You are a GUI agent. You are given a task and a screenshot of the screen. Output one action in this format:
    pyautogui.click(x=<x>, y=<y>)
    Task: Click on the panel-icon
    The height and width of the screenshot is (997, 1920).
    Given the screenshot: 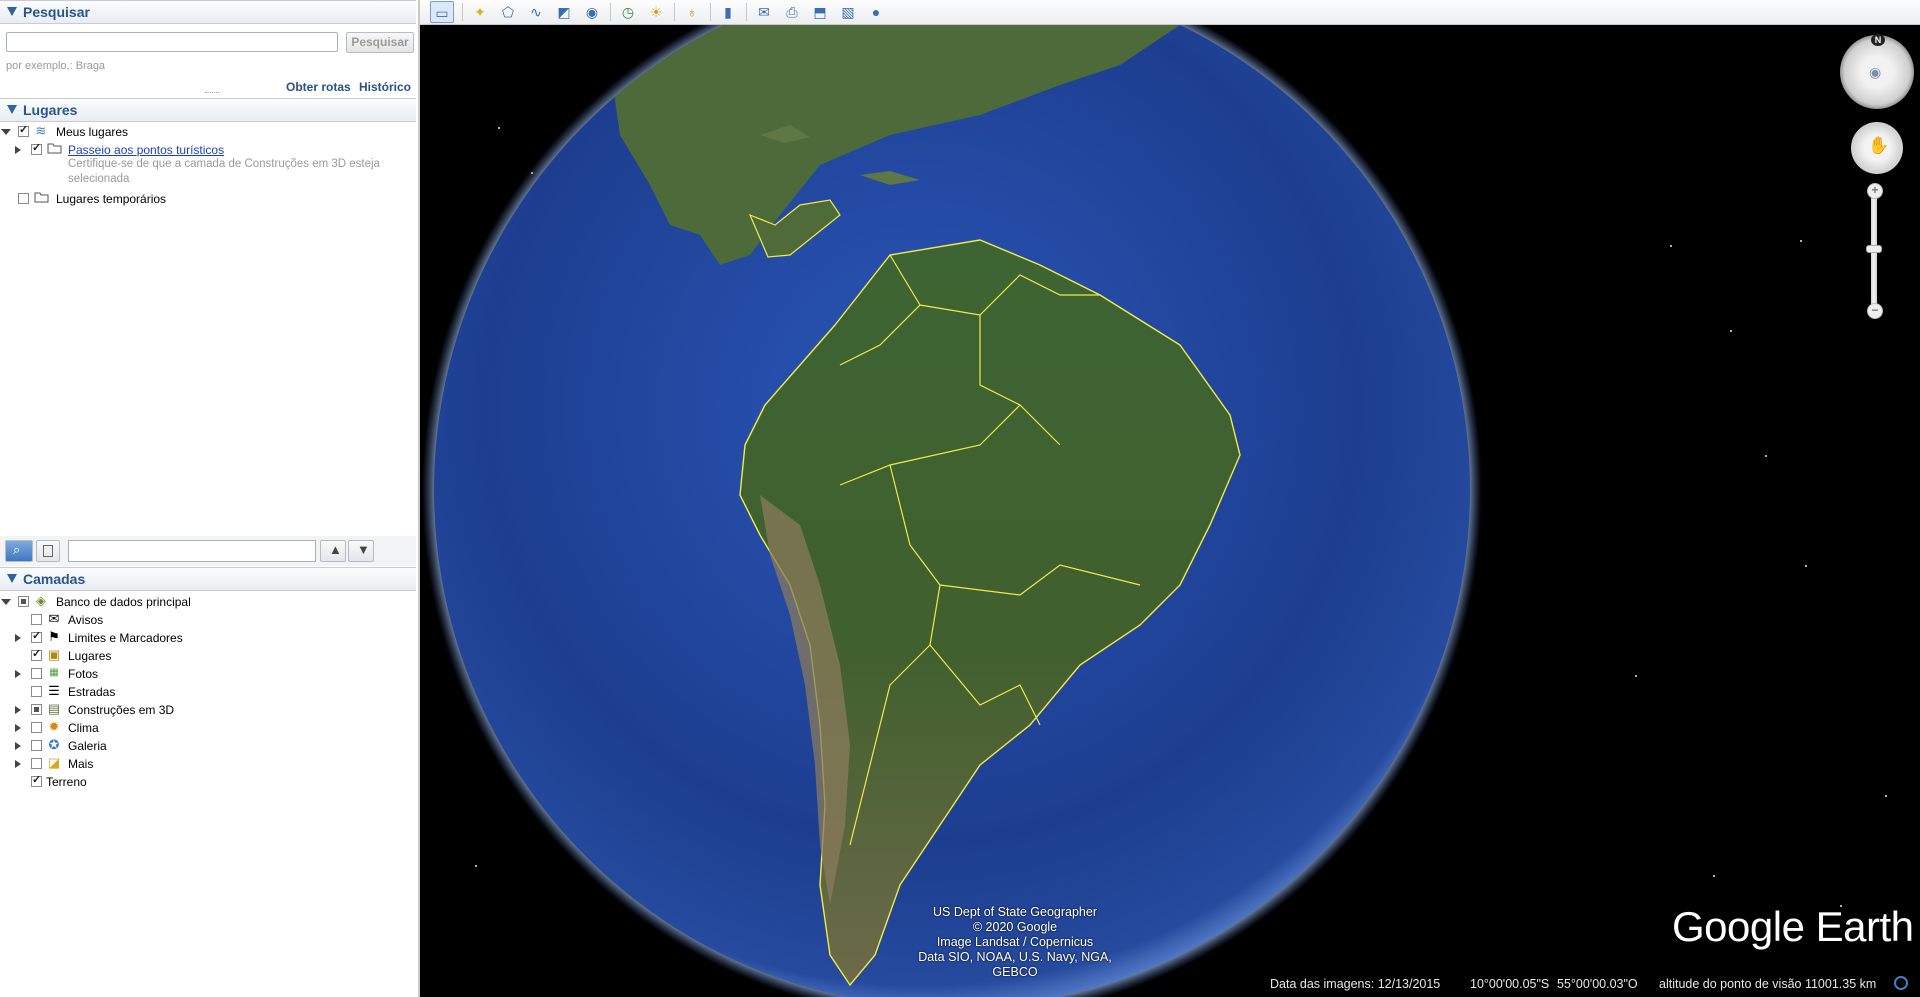 What is the action you would take?
    pyautogui.click(x=48, y=551)
    